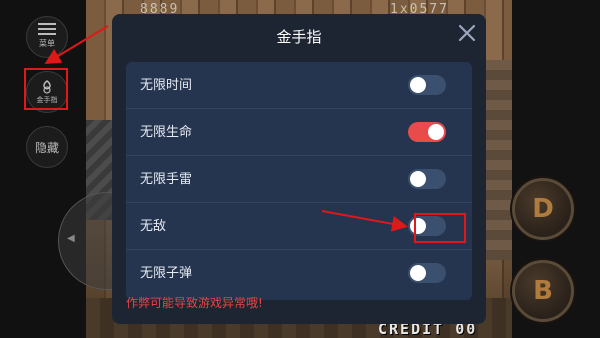 This screenshot has height=338, width=600. I want to click on toggle-infinite-lives, so click(427, 132).